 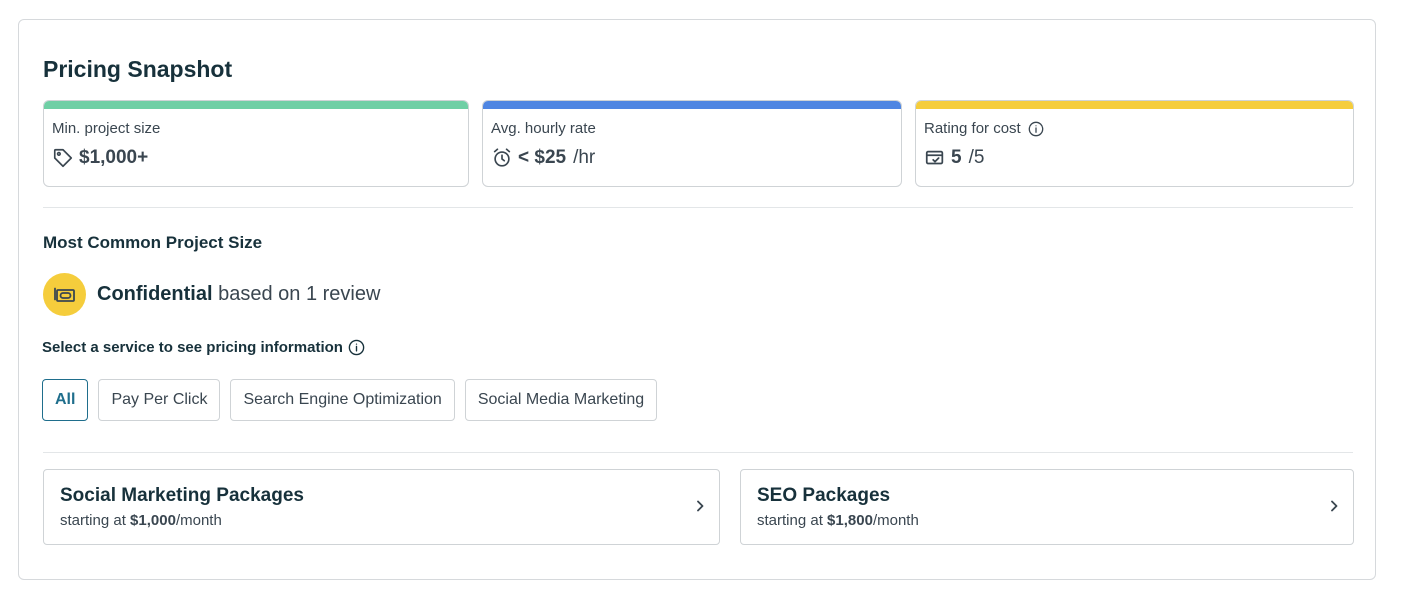 I want to click on stat-value-row: 5 /5, so click(x=954, y=158).